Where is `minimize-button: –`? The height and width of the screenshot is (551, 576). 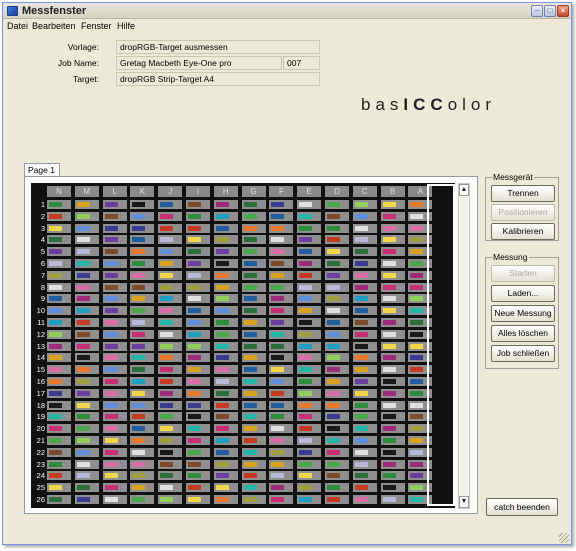 minimize-button: – is located at coordinates (537, 11).